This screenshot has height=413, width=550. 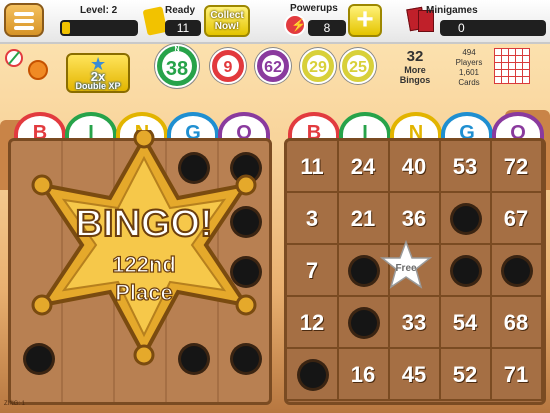 What do you see at coordinates (517, 323) in the screenshot?
I see `card-cell: 68` at bounding box center [517, 323].